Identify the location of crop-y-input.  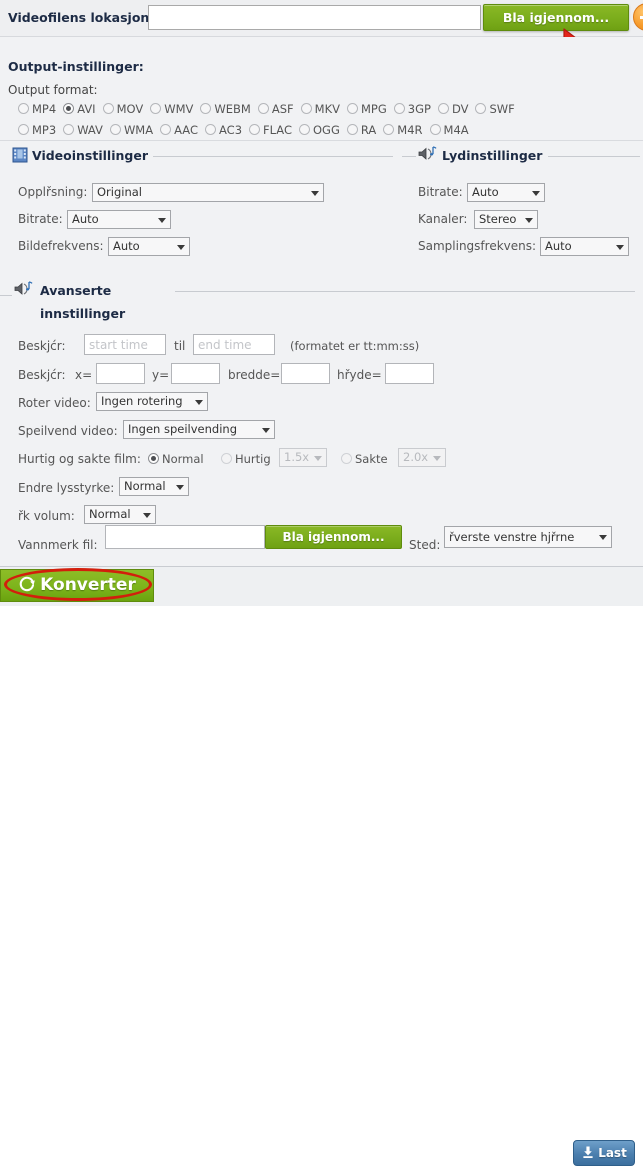
(195, 373).